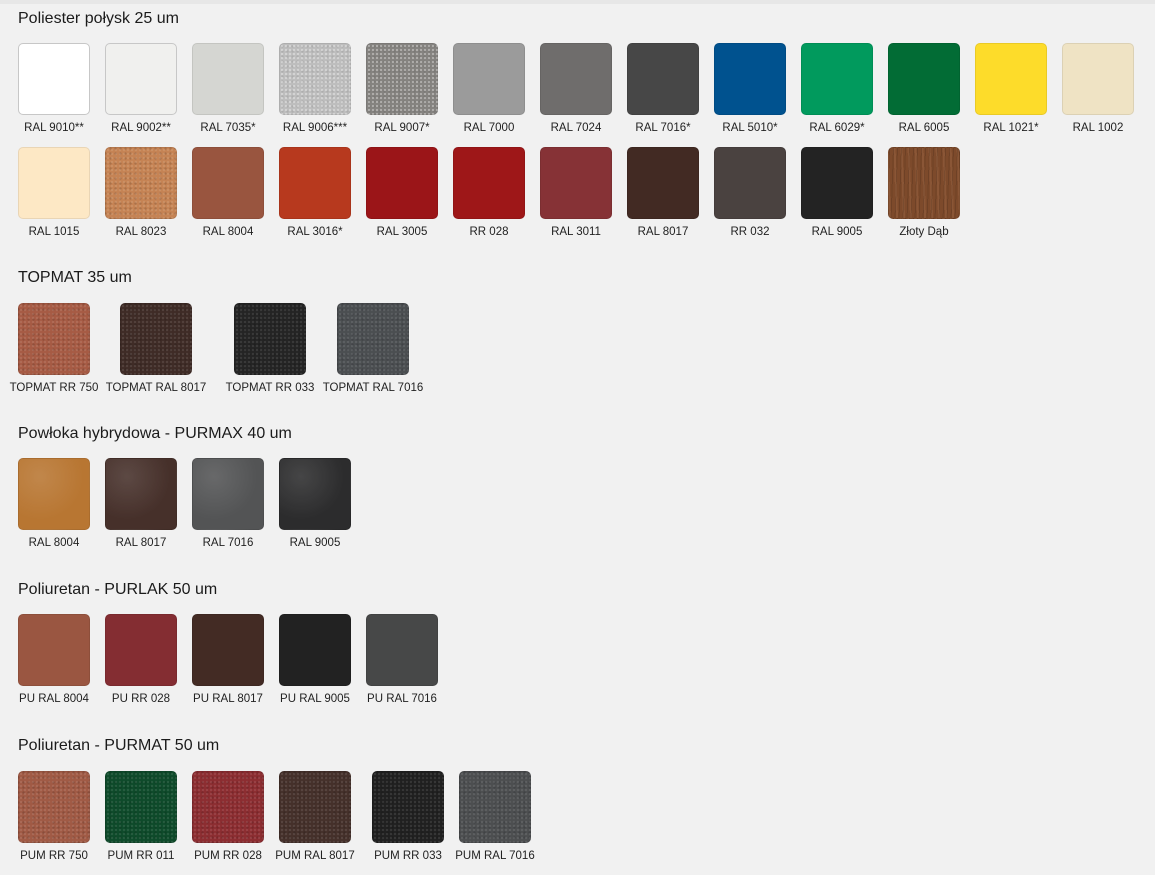  Describe the element at coordinates (270, 388) in the screenshot. I see `color-label: TOPMAT RR 033` at that location.